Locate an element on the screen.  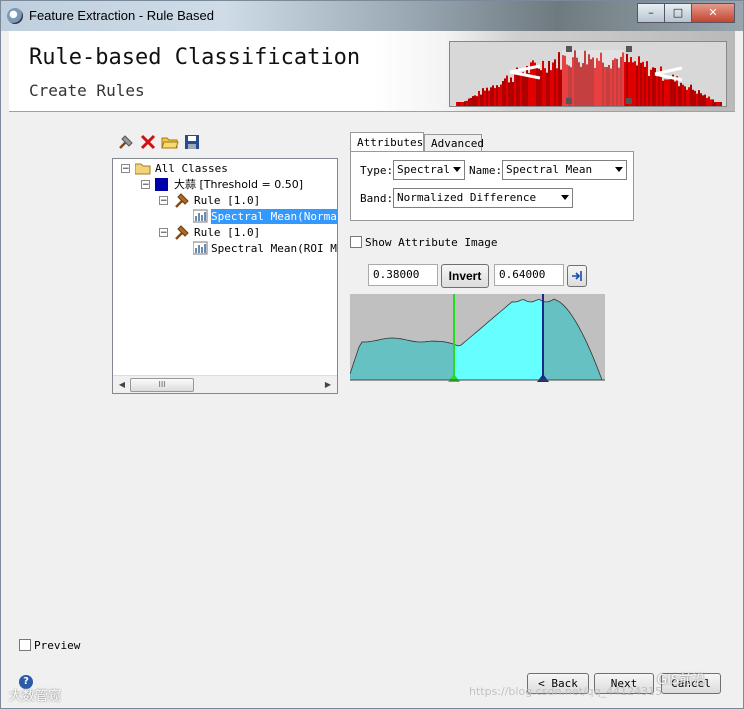
tree-attribute-2: Spectral Mean(ROI Mask) is located at coordinates (274, 248).